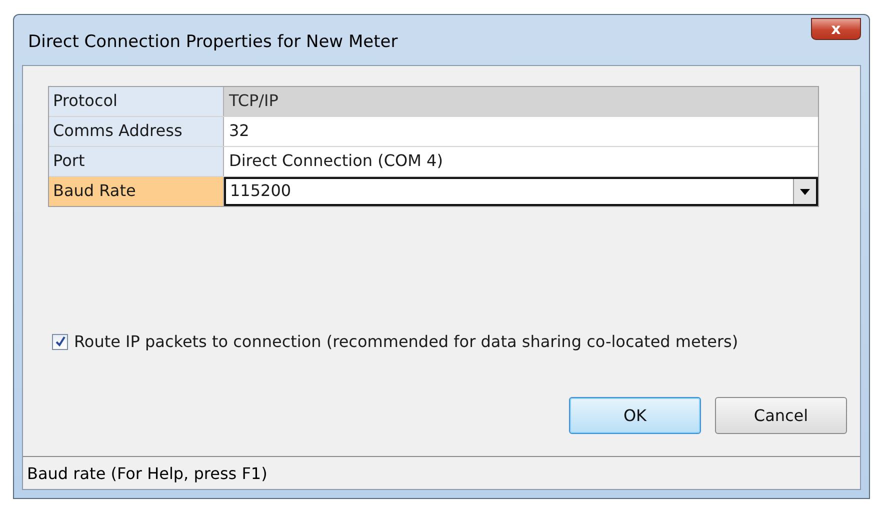 The image size is (879, 513). I want to click on window-title: Direct Connection Properties for New Meter, so click(212, 41).